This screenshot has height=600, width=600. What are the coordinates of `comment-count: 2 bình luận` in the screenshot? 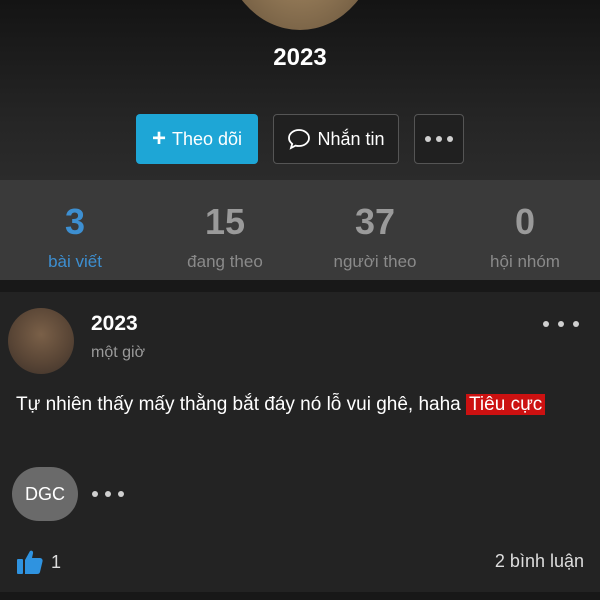 It's located at (539, 561).